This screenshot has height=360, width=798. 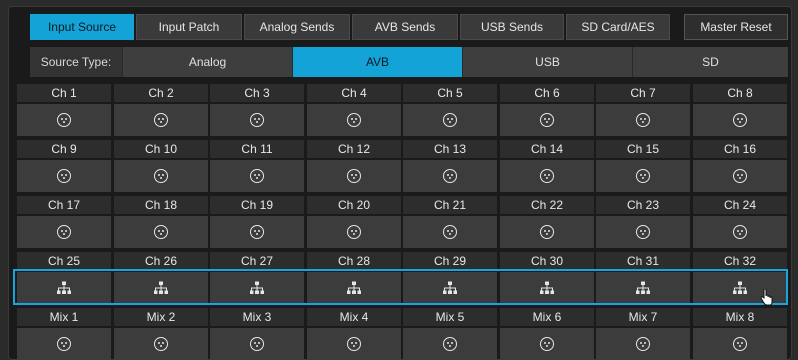 I want to click on channel-label: Ch 11, so click(x=257, y=149).